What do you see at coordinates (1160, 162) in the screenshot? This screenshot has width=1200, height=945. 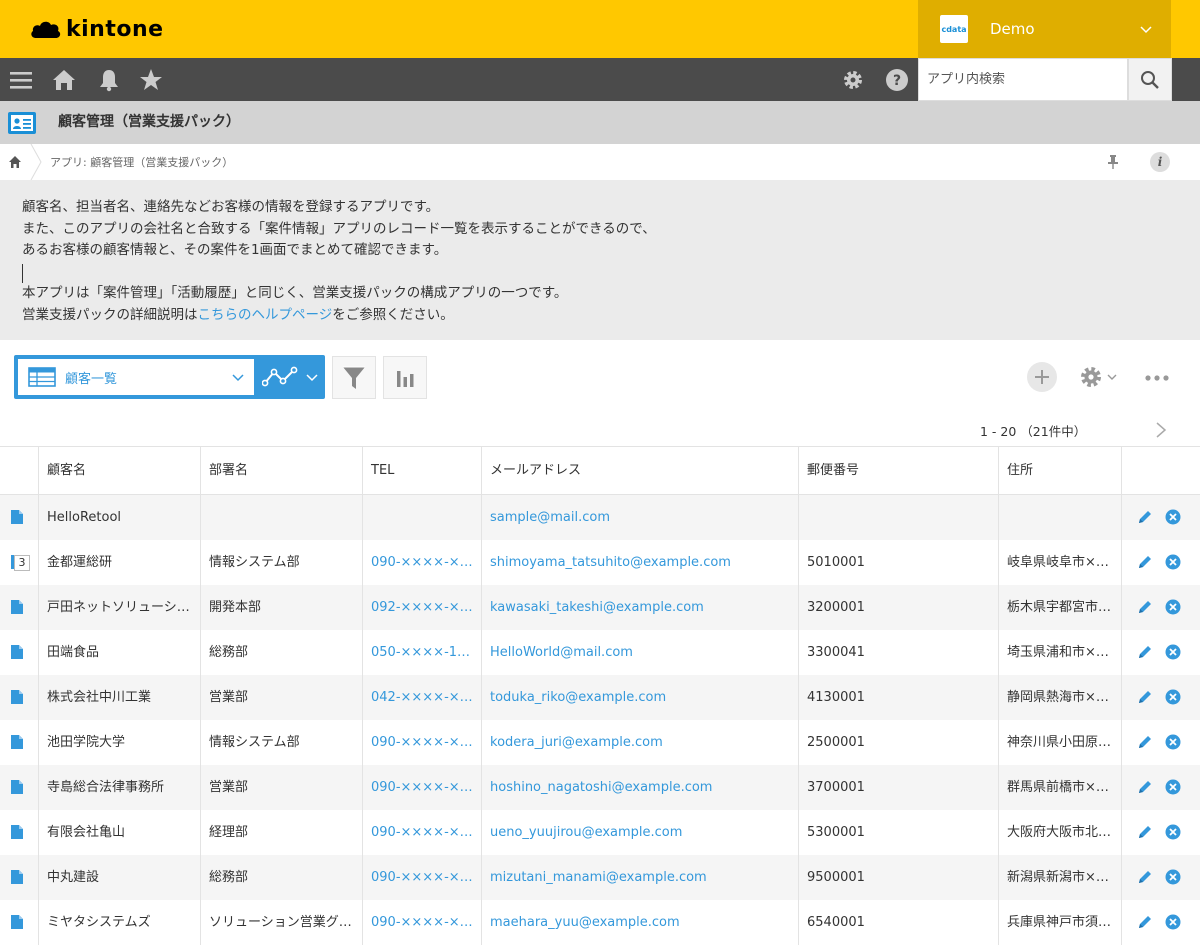 I see `info-icon: i` at bounding box center [1160, 162].